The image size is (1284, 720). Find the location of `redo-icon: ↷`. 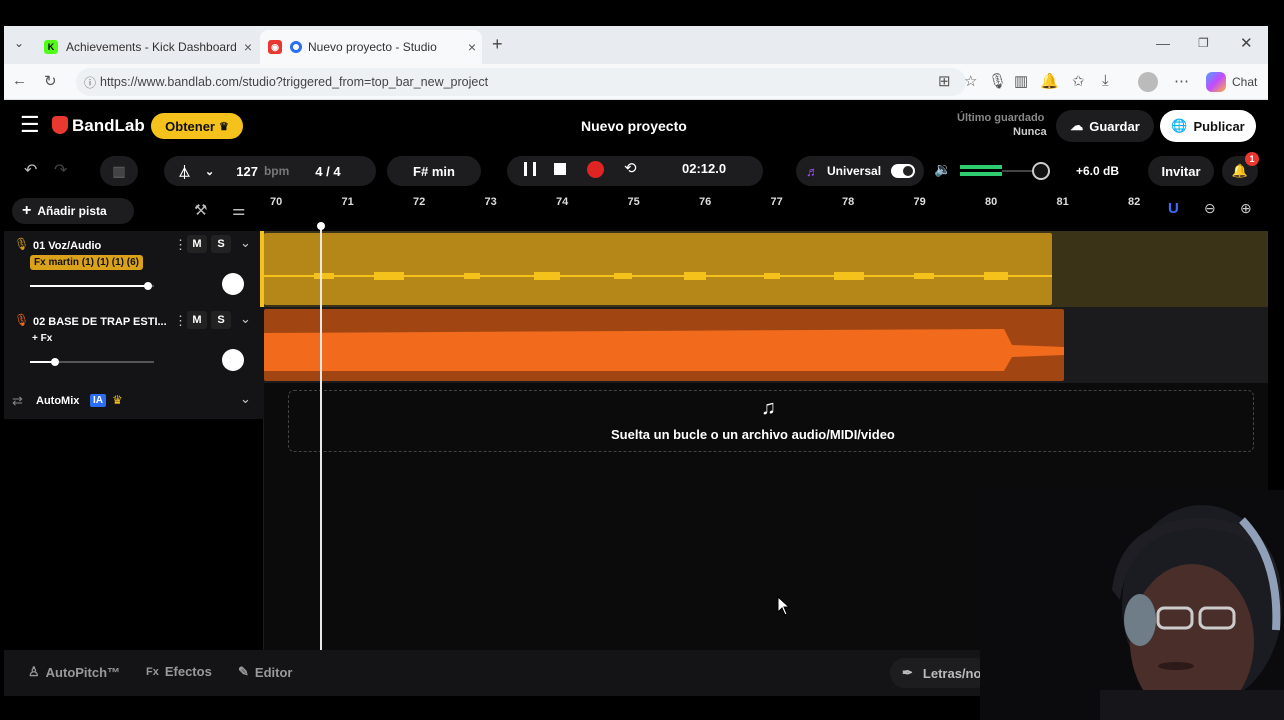

redo-icon: ↷ is located at coordinates (60, 170).